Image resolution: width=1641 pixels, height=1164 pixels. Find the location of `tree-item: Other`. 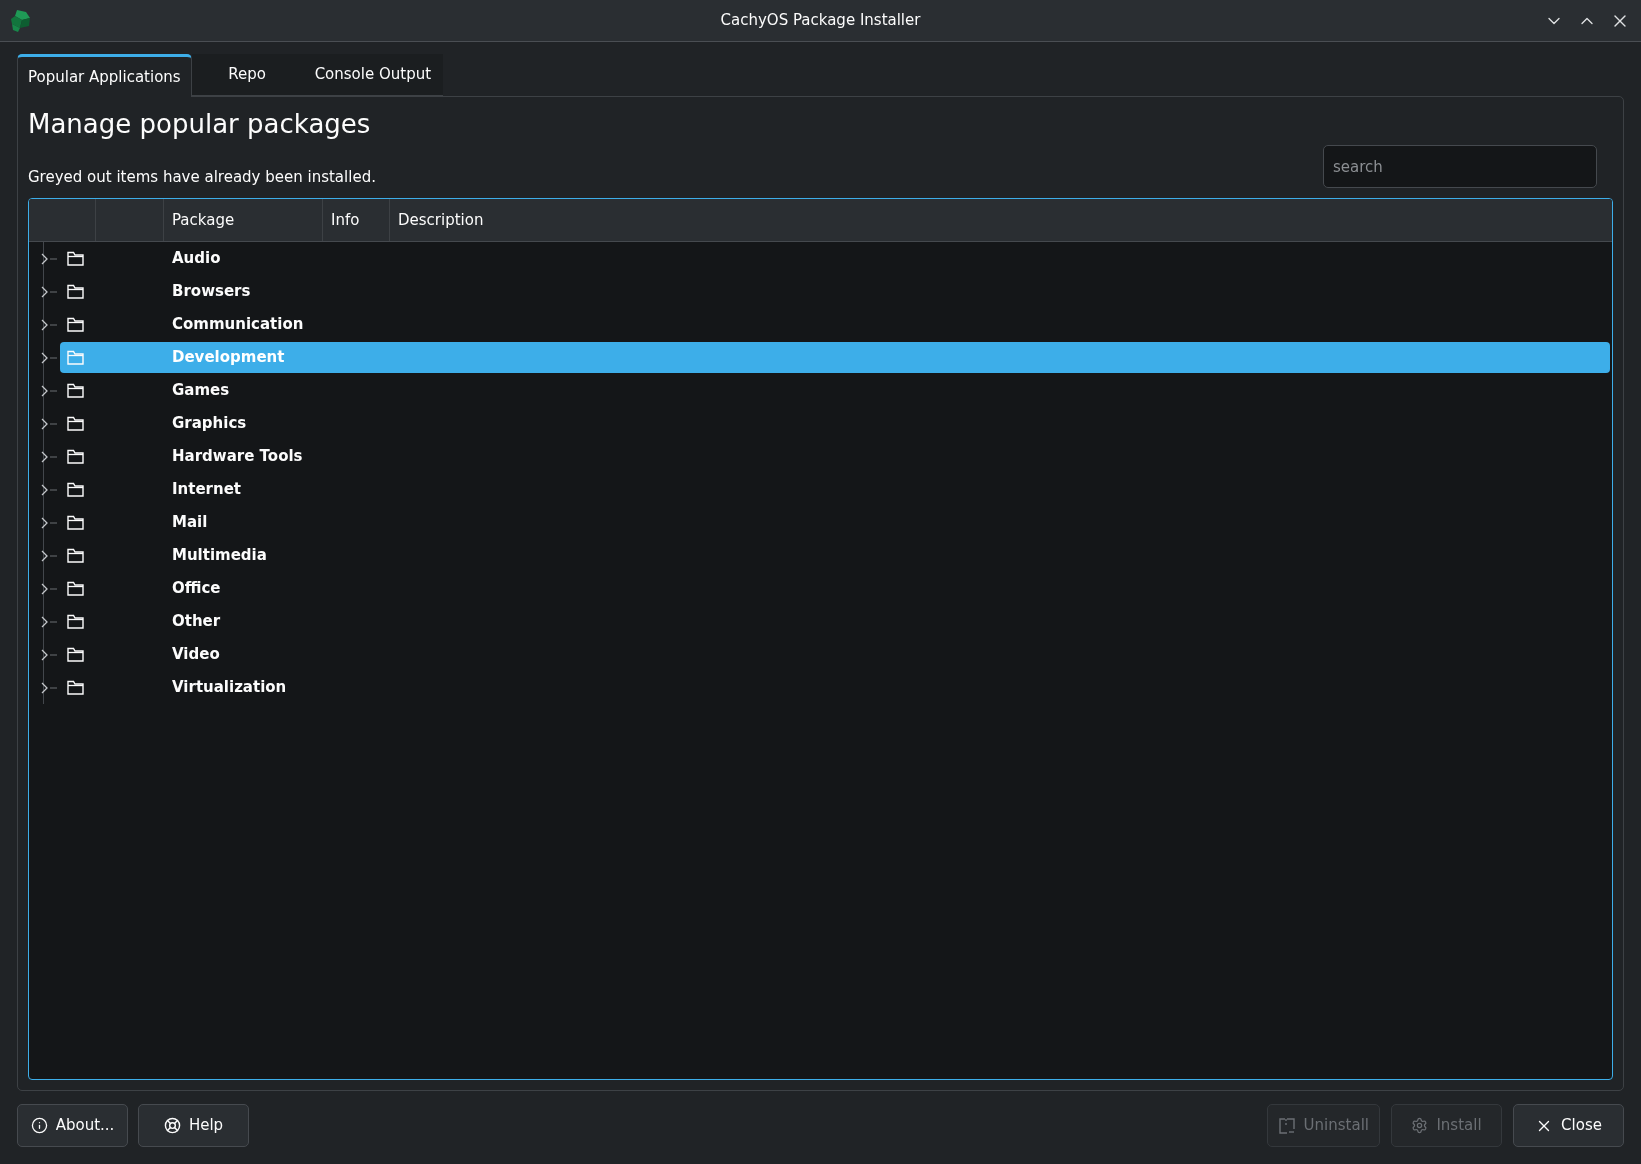

tree-item: Other is located at coordinates (835, 621).